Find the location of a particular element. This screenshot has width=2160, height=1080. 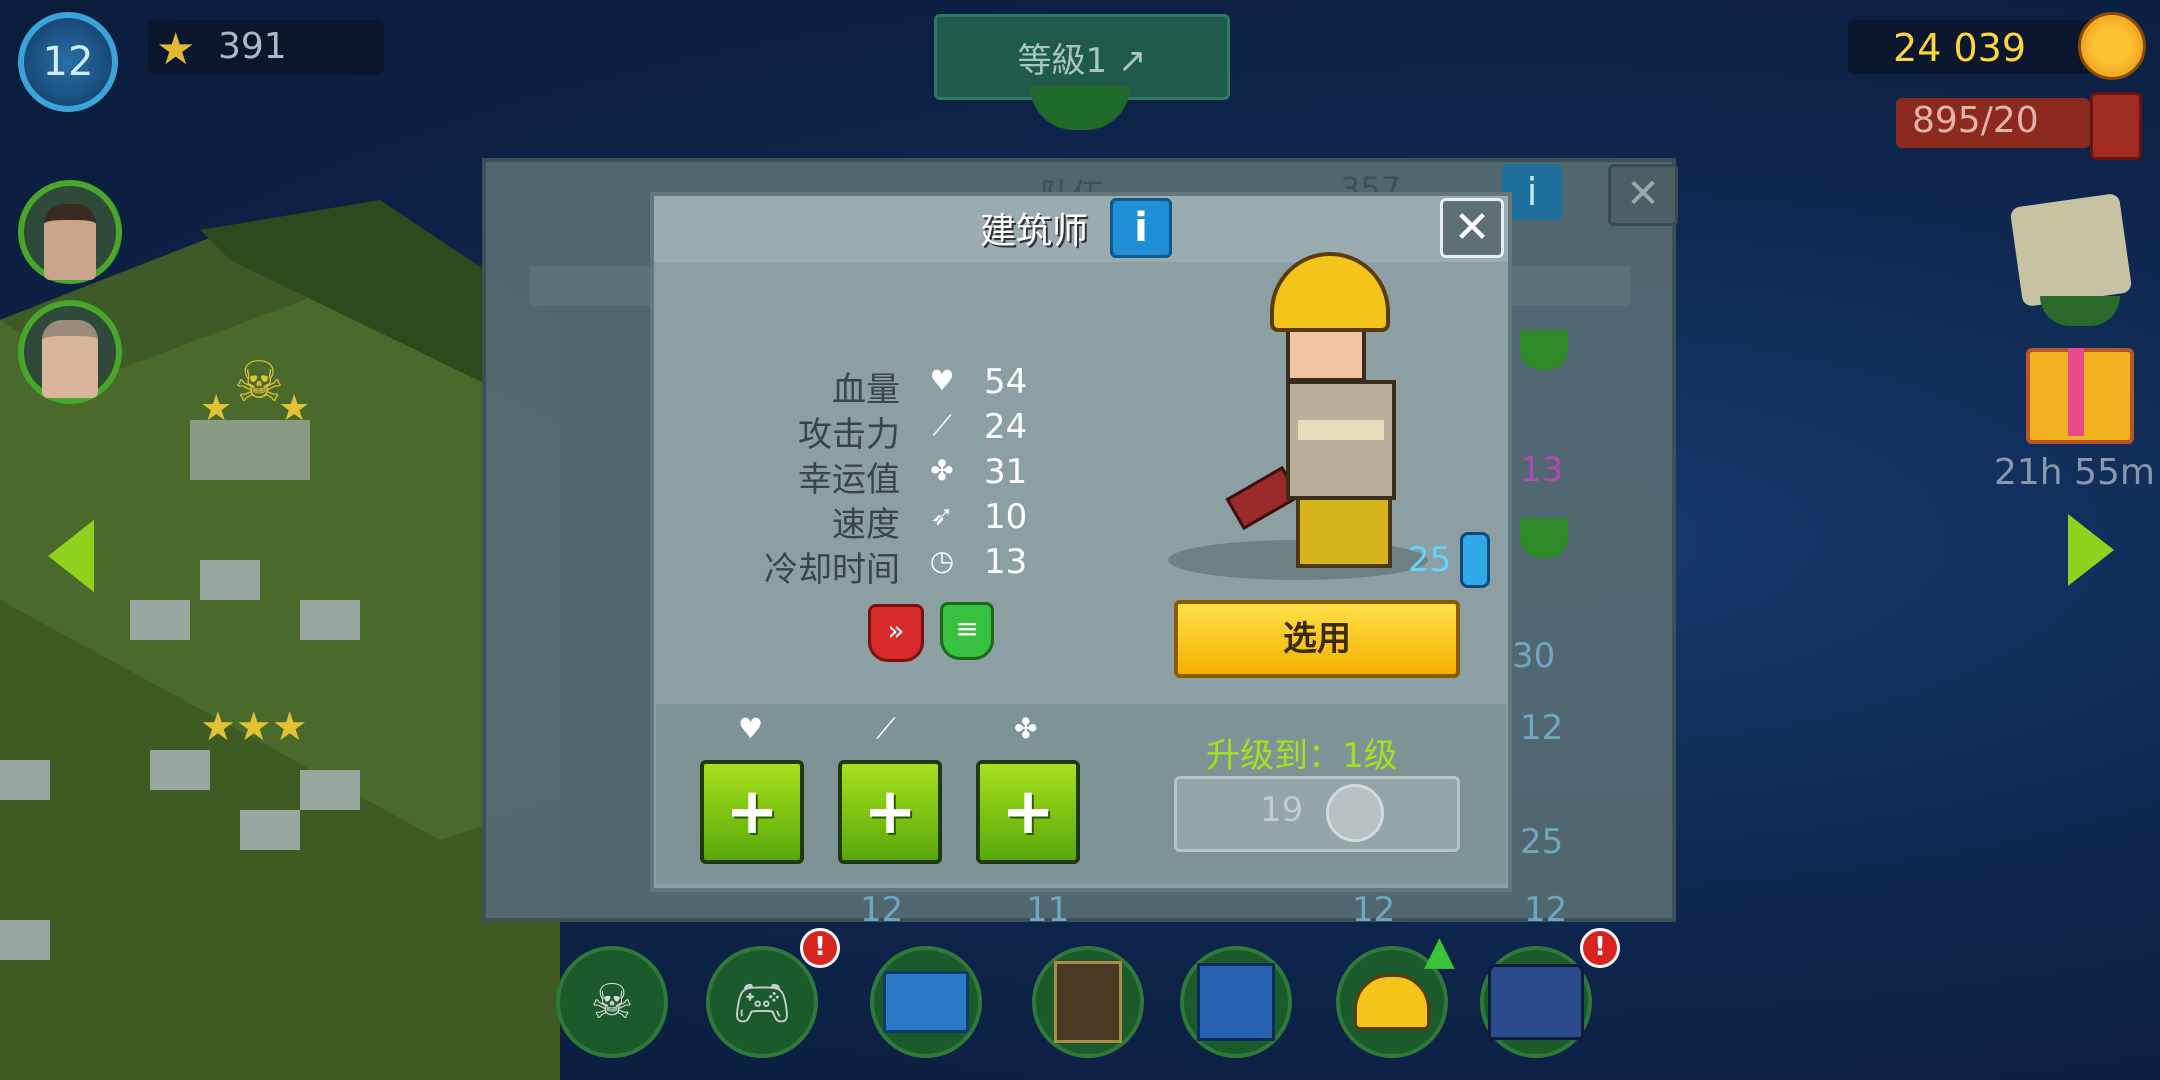

three-stars-marker: ★ ★ is located at coordinates (255, 408).